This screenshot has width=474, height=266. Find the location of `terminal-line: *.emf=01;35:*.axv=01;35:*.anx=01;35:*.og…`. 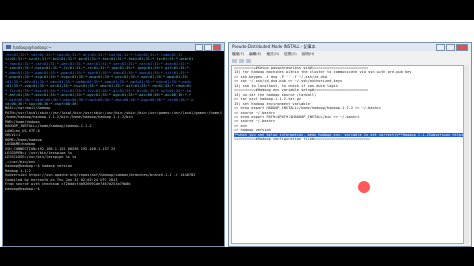

terminal-line: *.emf=01;35:*.axv=01;35:*.anx=01;35:*.og… is located at coordinates (98, 95).